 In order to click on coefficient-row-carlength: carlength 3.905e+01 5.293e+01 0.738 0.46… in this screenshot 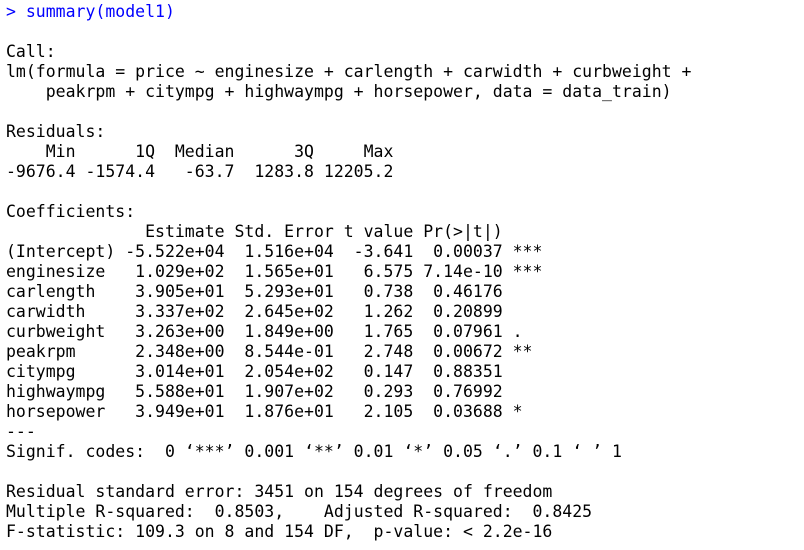, I will do `click(274, 291)`.